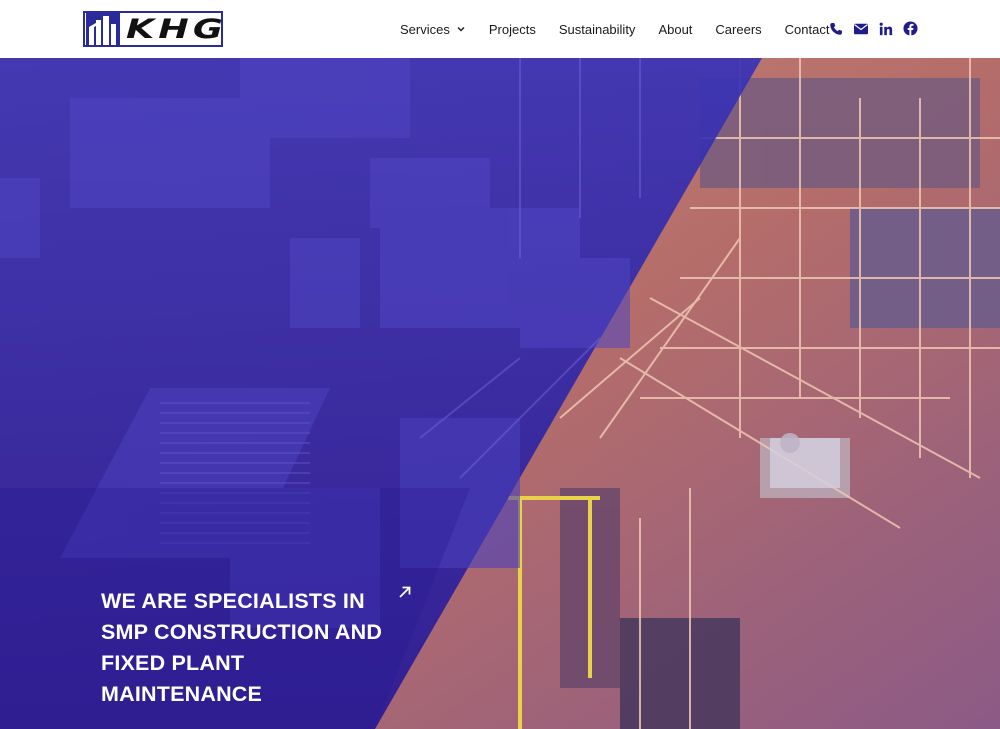  I want to click on nav-item-sustainability: Sustainability, so click(597, 29).